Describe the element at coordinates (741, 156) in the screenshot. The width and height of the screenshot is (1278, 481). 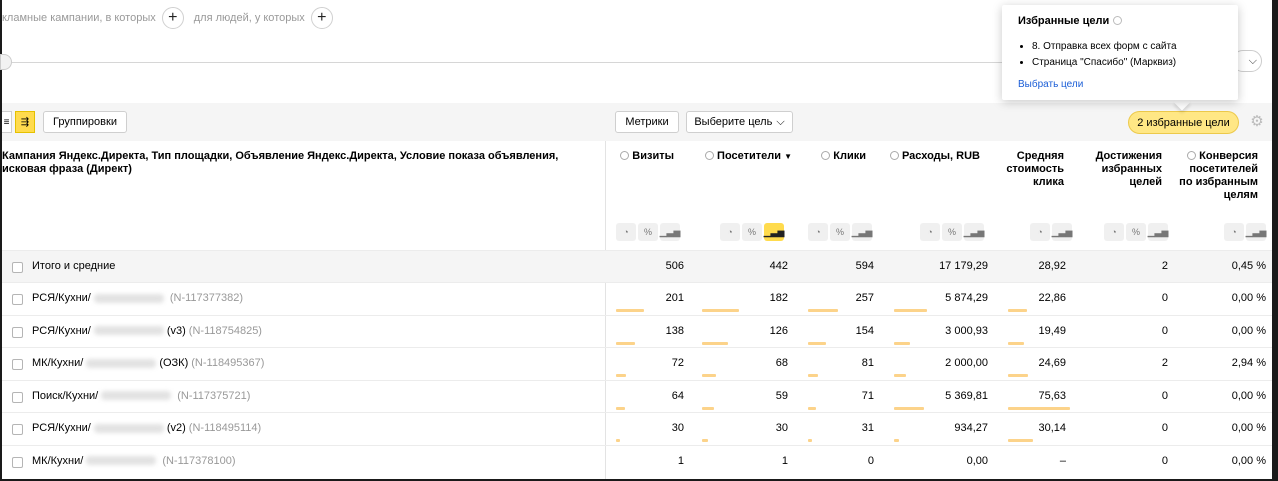
I see `col-header-visitors: Посетители ▼` at that location.